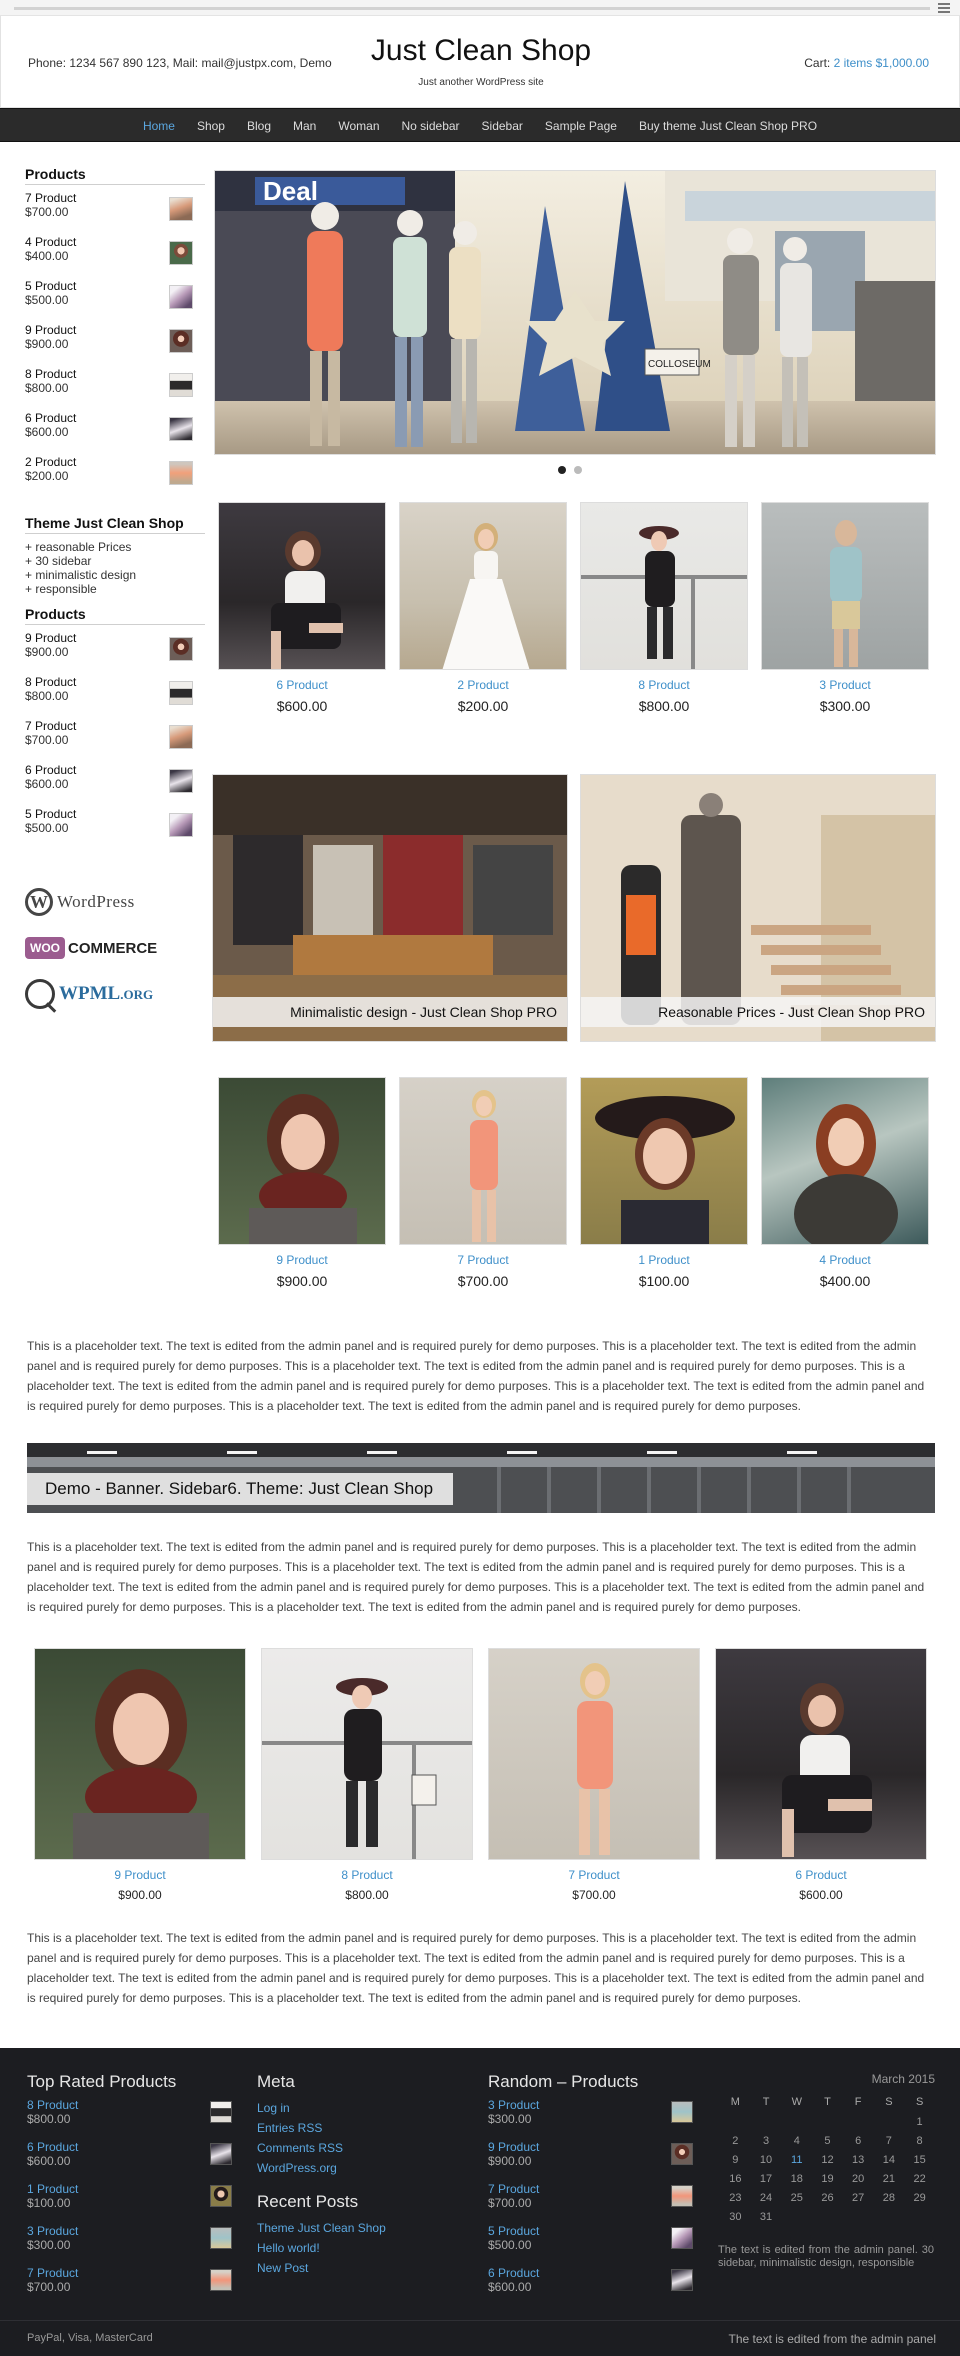  I want to click on product-name: 4 Product, so click(845, 1260).